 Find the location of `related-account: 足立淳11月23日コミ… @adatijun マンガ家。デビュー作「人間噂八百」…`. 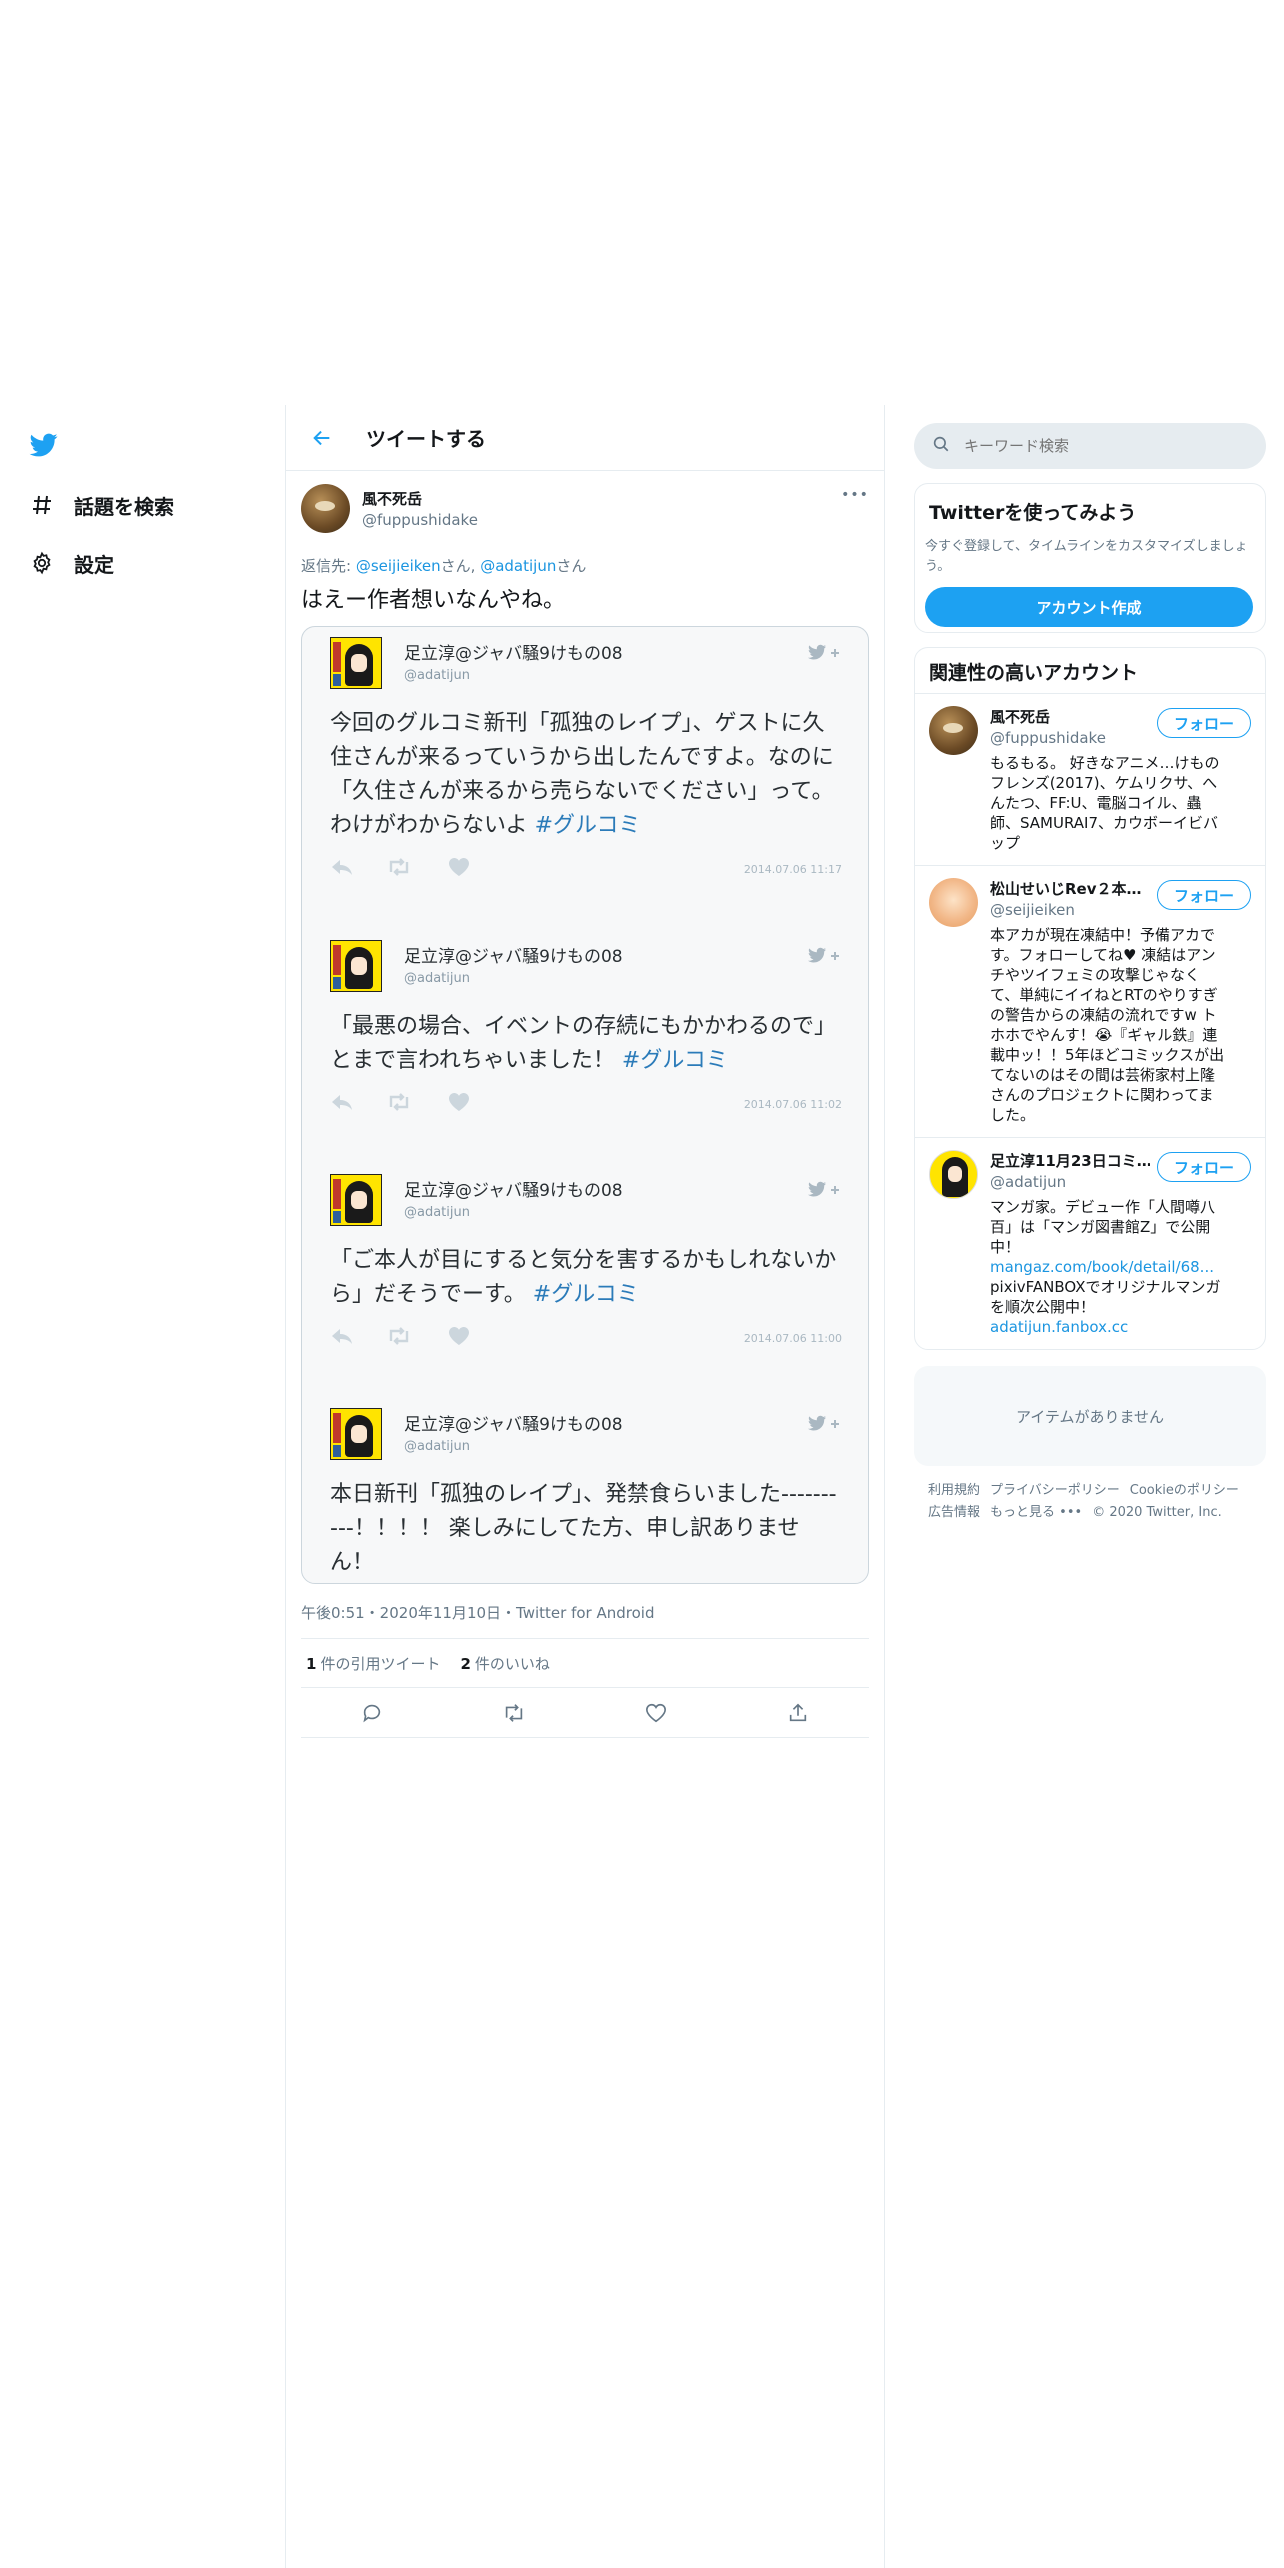

related-account: 足立淳11月23日コミ… @adatijun マンガ家。デビュー作「人間噂八百」… is located at coordinates (1090, 1243).